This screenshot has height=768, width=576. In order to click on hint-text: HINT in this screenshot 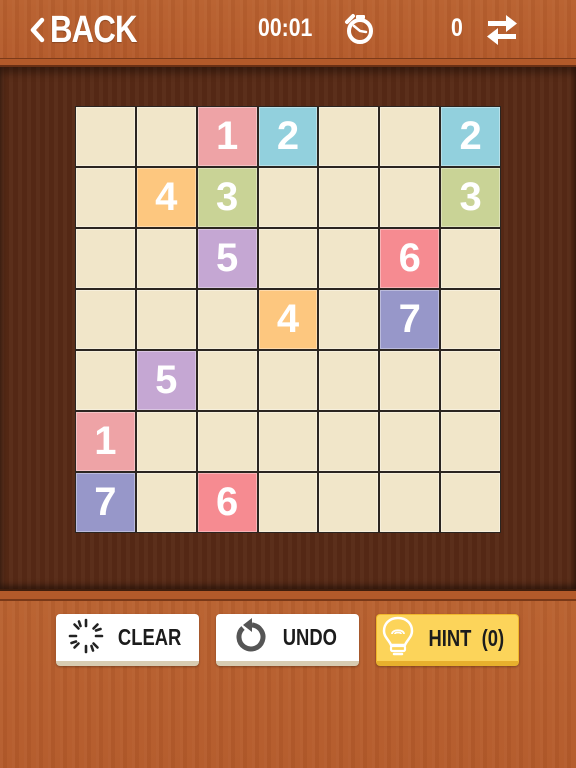, I will do `click(450, 637)`.